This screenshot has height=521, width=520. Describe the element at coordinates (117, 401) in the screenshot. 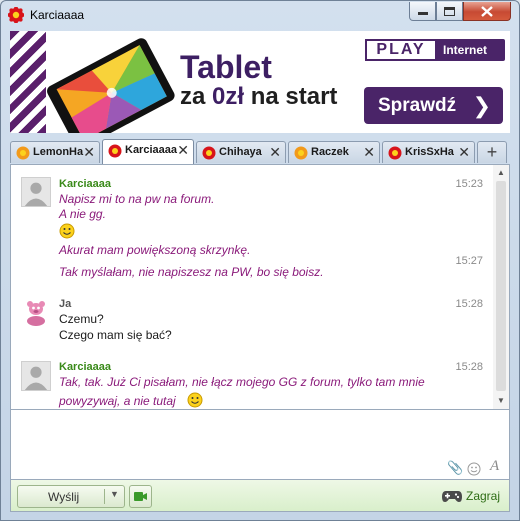

I see `message-text: powyzywaj, a nie tutaj` at that location.